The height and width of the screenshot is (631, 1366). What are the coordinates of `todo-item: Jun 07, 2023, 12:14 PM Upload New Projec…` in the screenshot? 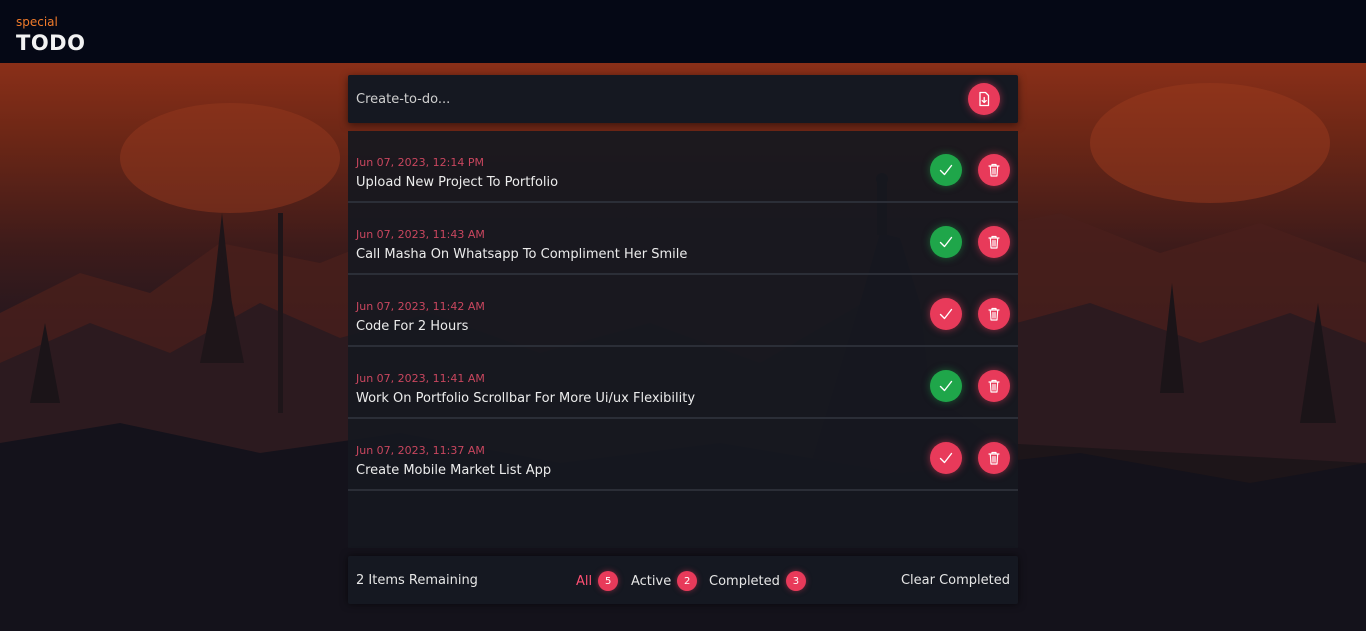 It's located at (683, 167).